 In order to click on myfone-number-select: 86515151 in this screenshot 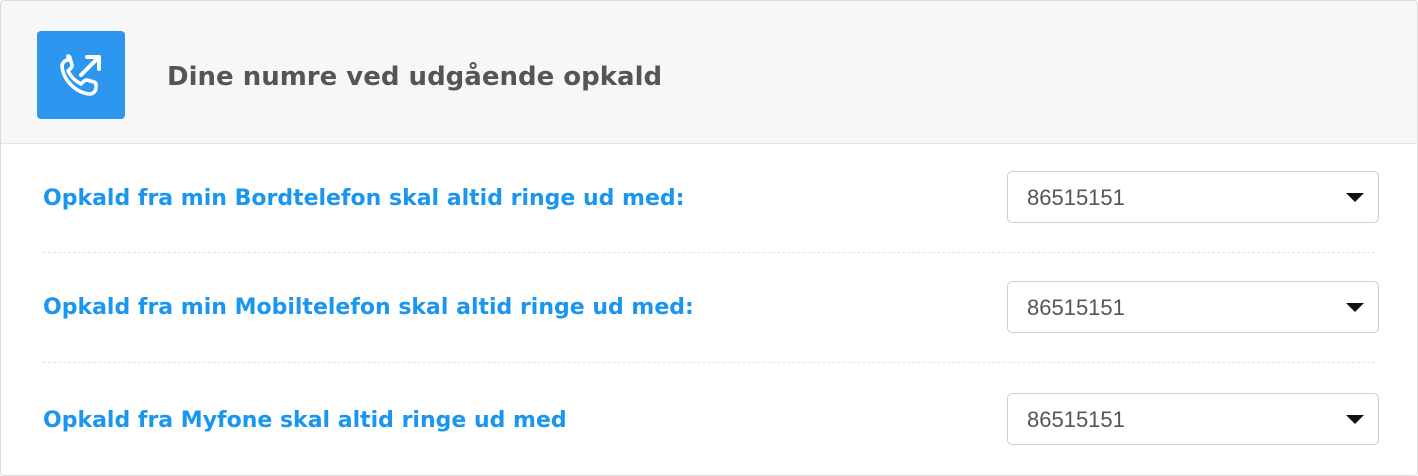, I will do `click(1193, 419)`.